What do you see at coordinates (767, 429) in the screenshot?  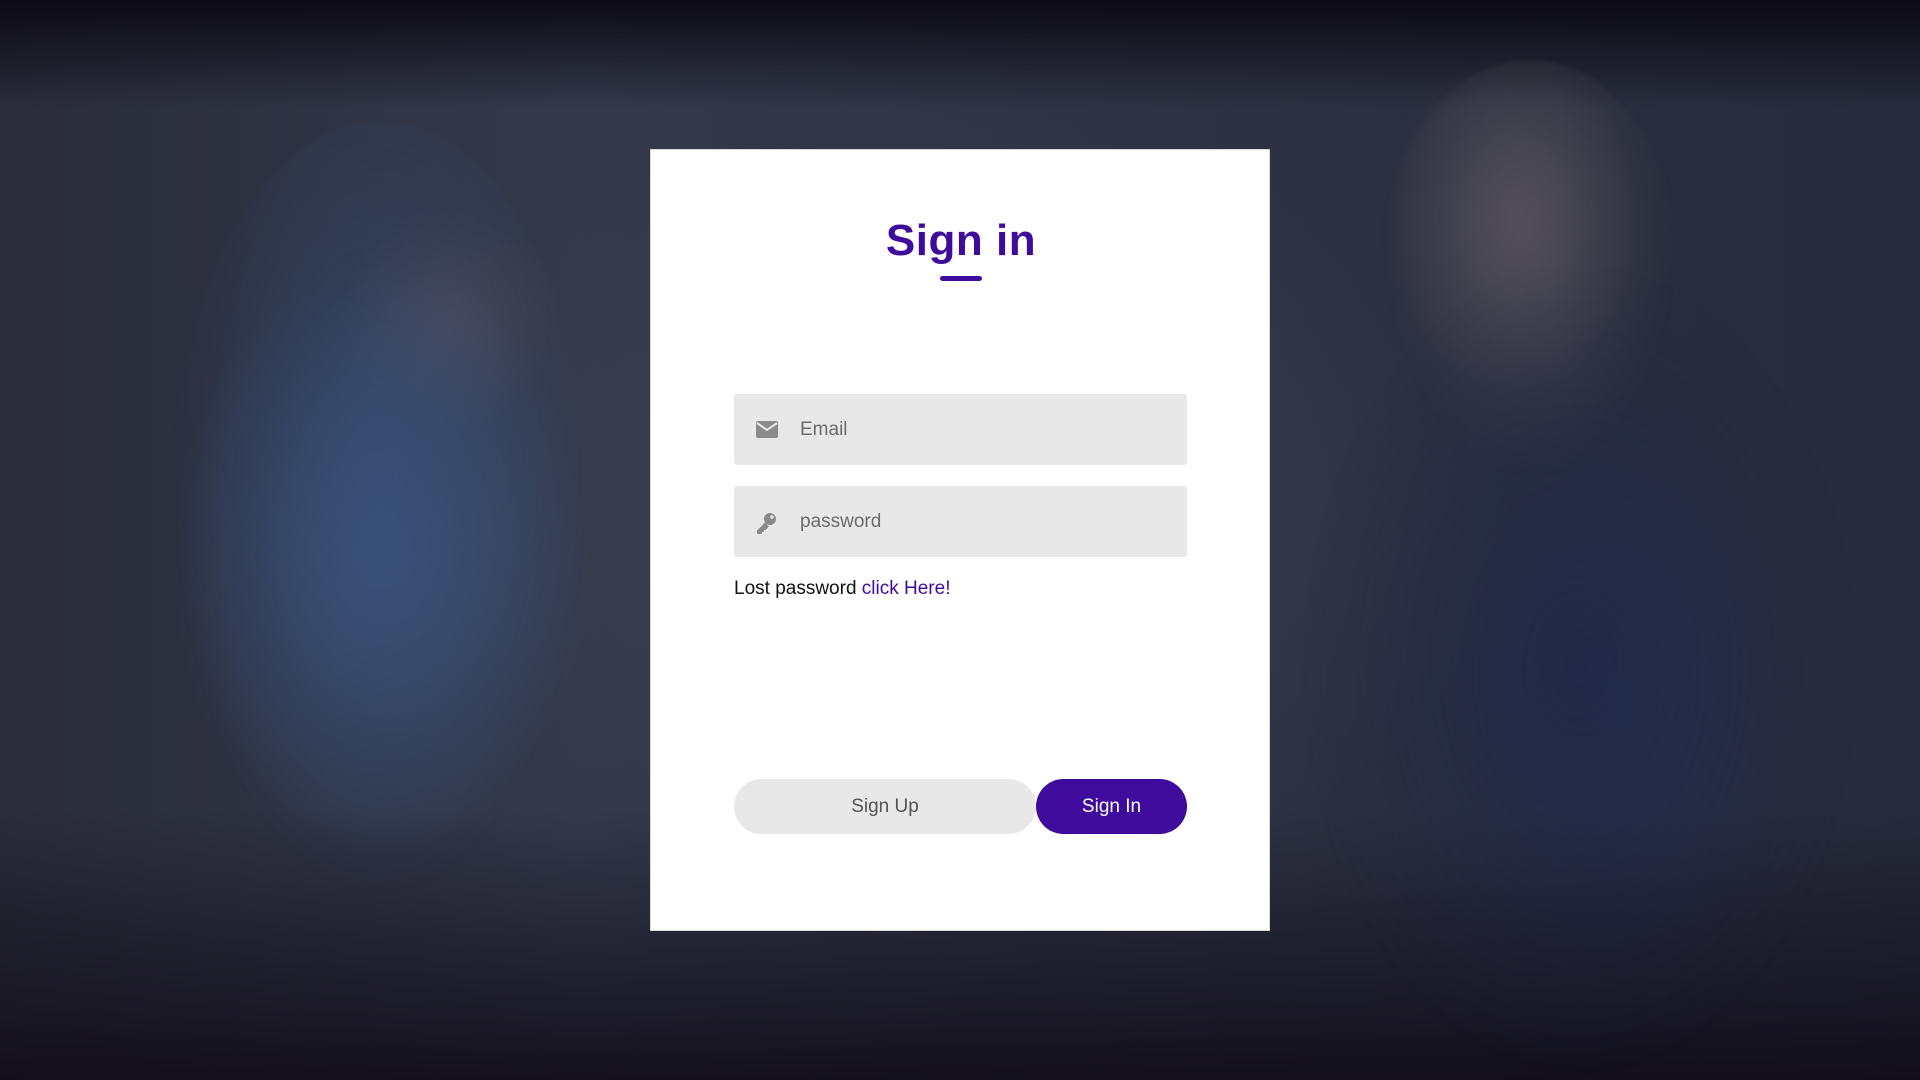 I see `envelope-icon` at bounding box center [767, 429].